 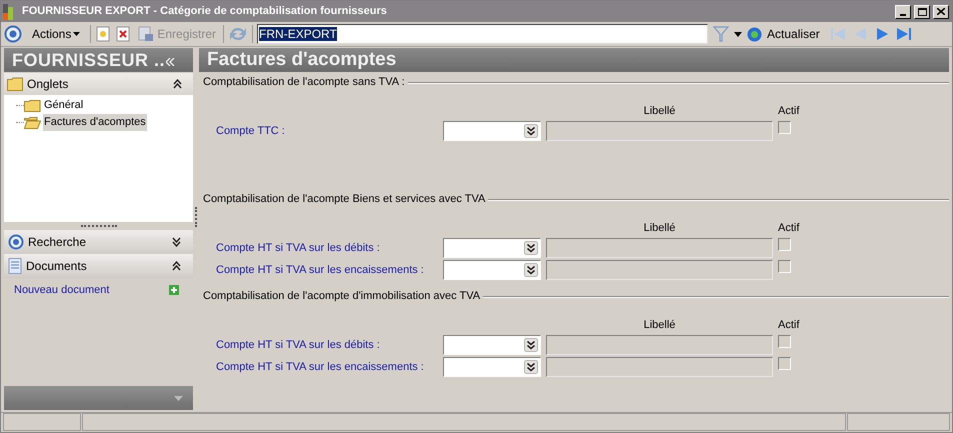 What do you see at coordinates (904, 34) in the screenshot?
I see `last-record-icon` at bounding box center [904, 34].